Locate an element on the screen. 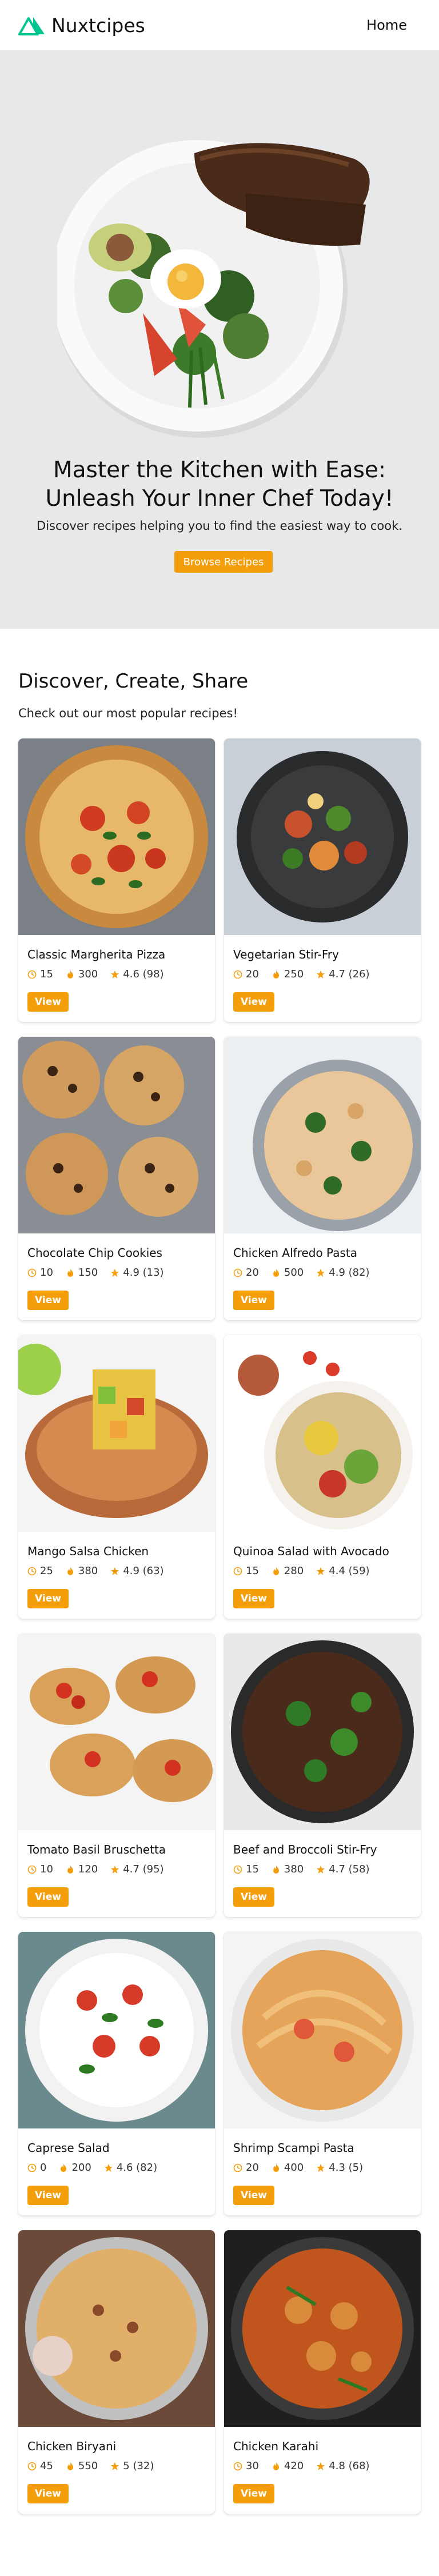 The width and height of the screenshot is (439, 2576). recipe-stats: 10 120 4.7 (95) is located at coordinates (102, 1869).